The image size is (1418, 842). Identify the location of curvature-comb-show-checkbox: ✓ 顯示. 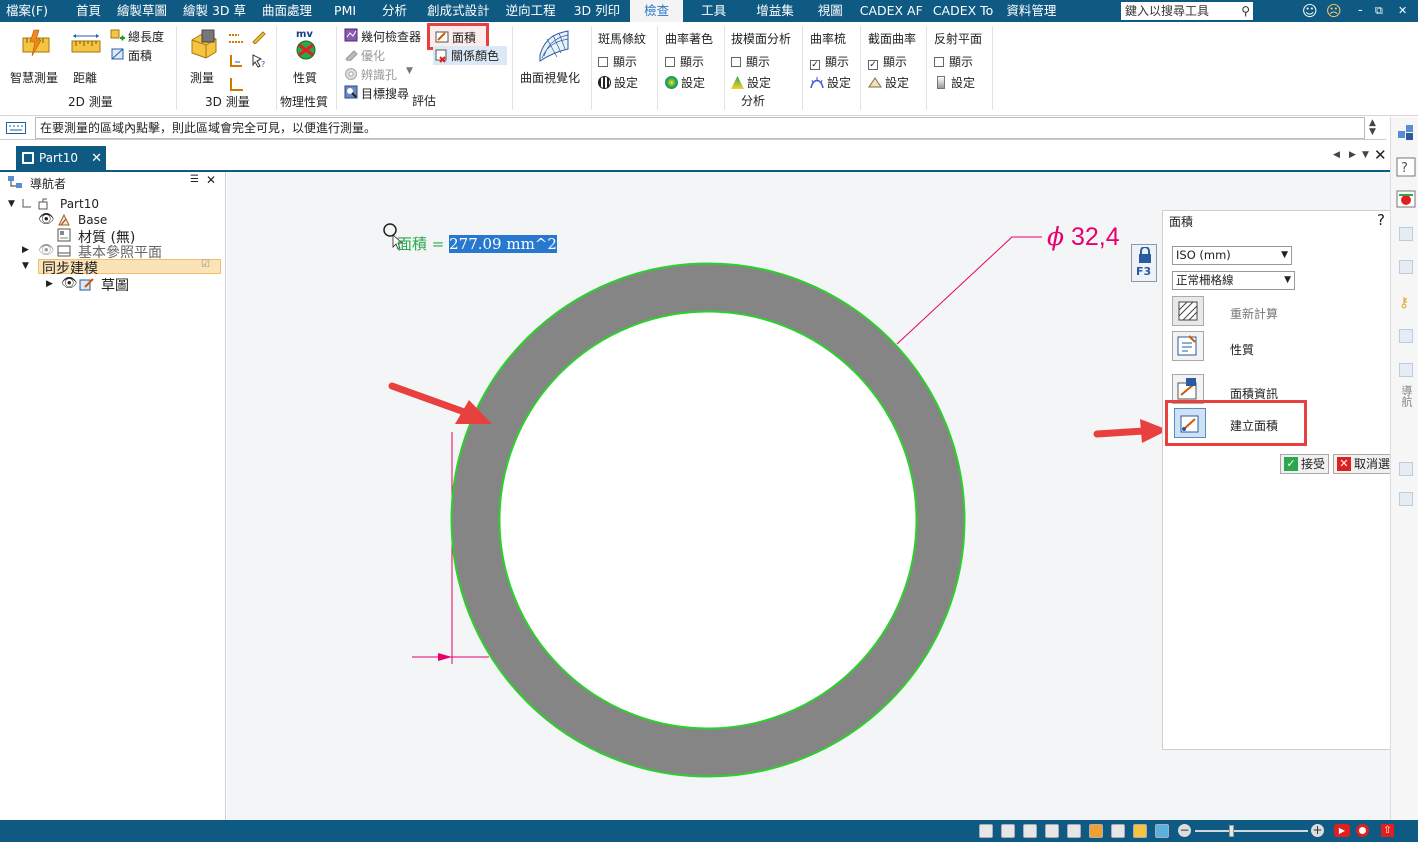
(829, 61).